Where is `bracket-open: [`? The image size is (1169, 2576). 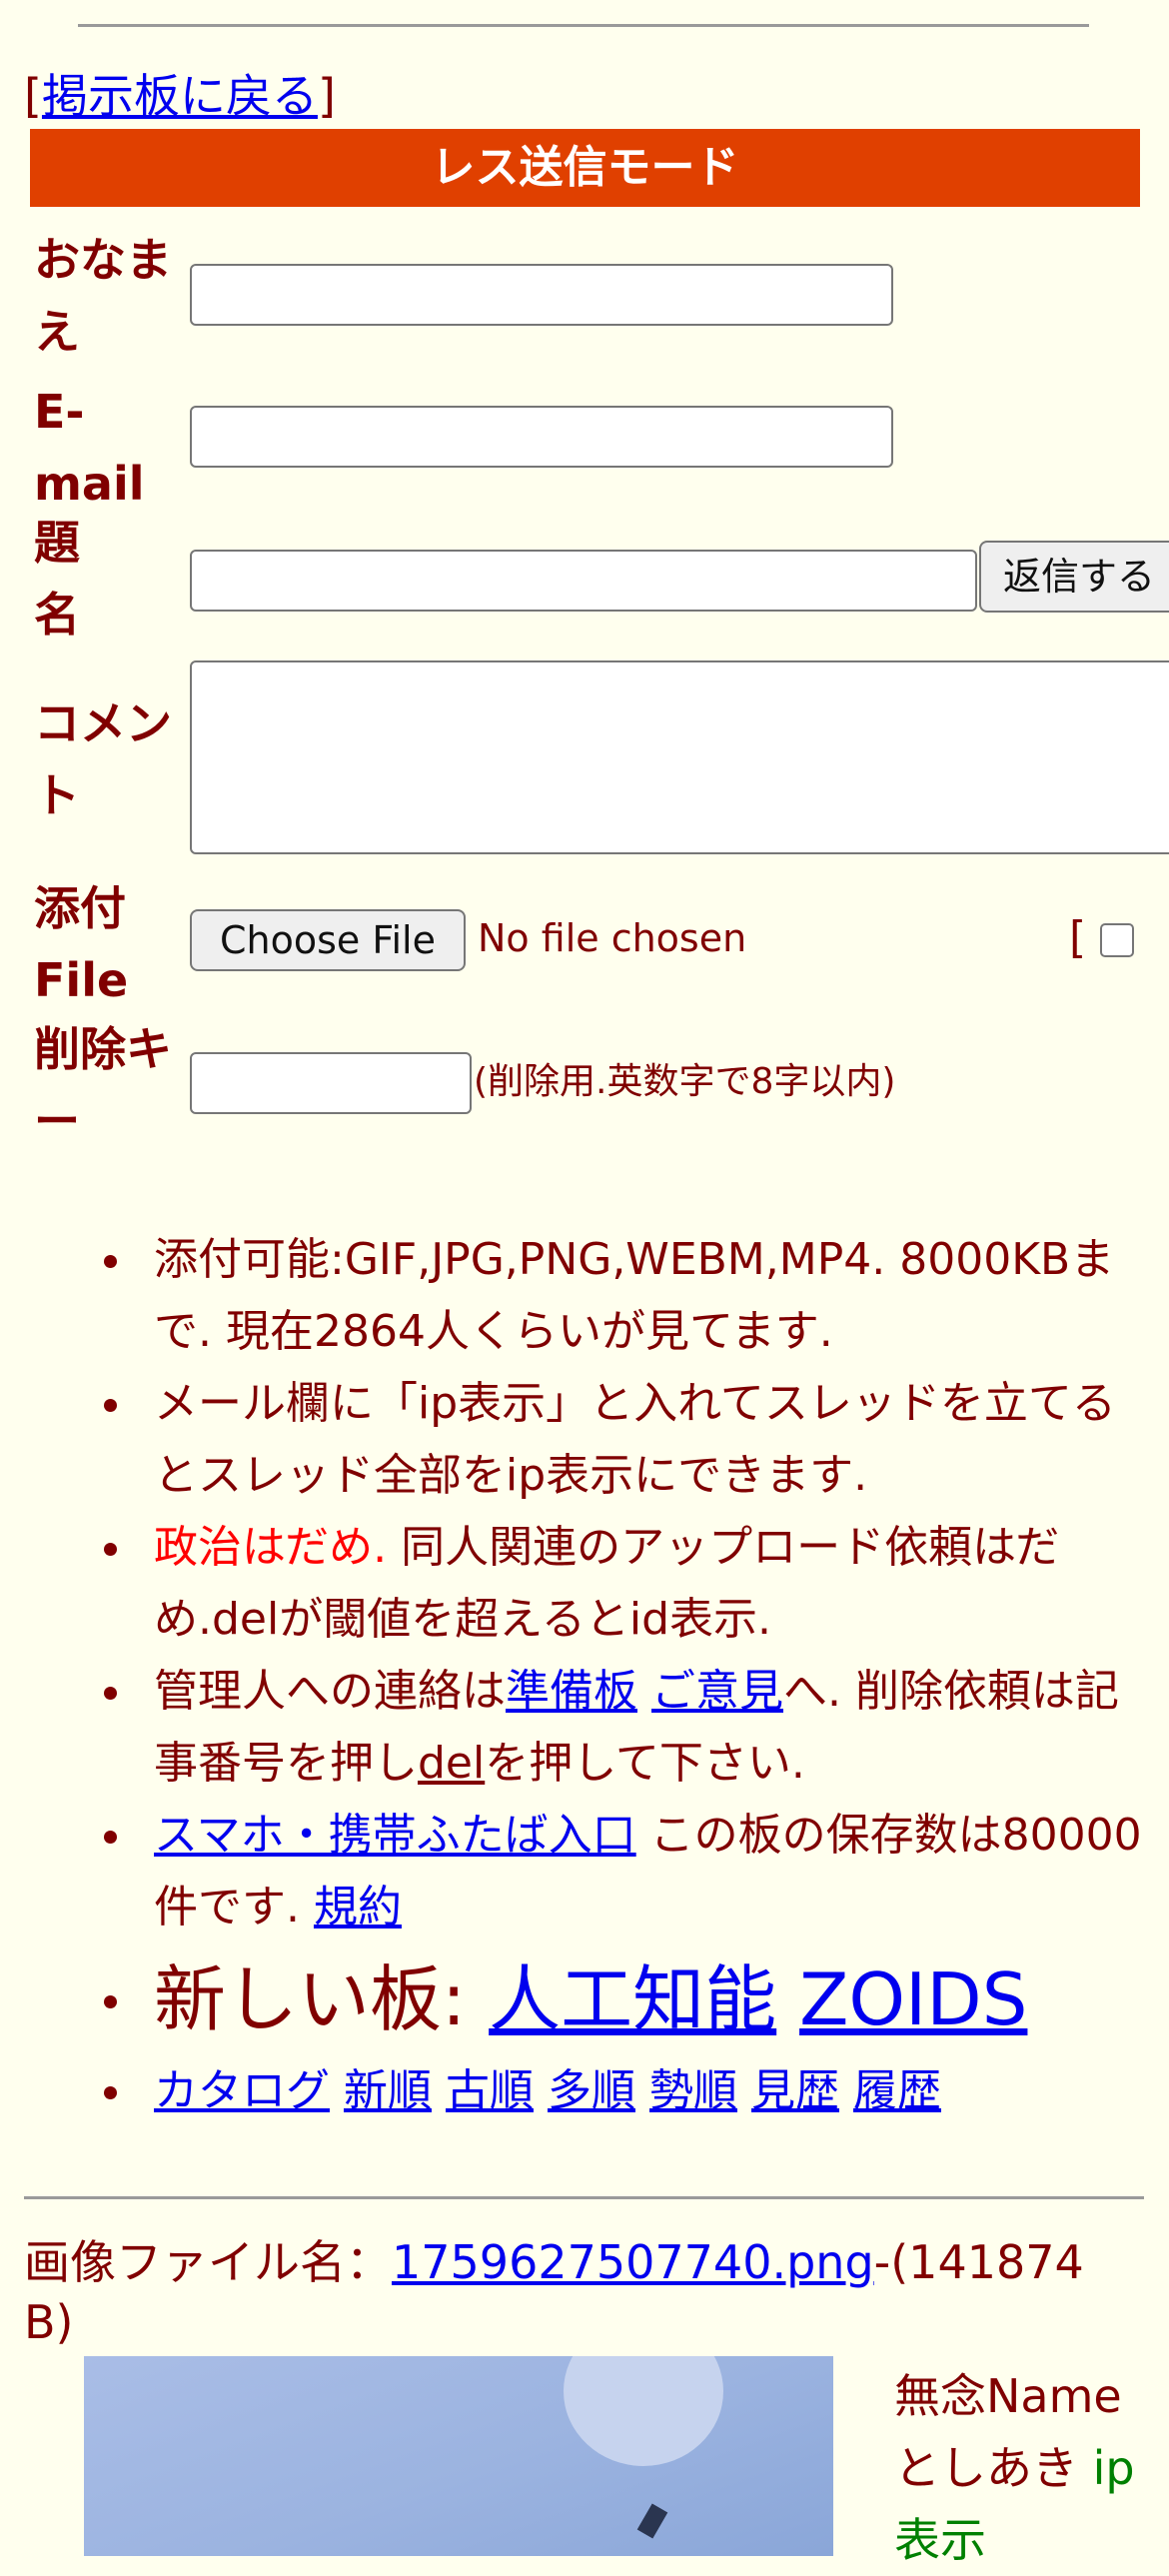
bracket-open: [ is located at coordinates (33, 96).